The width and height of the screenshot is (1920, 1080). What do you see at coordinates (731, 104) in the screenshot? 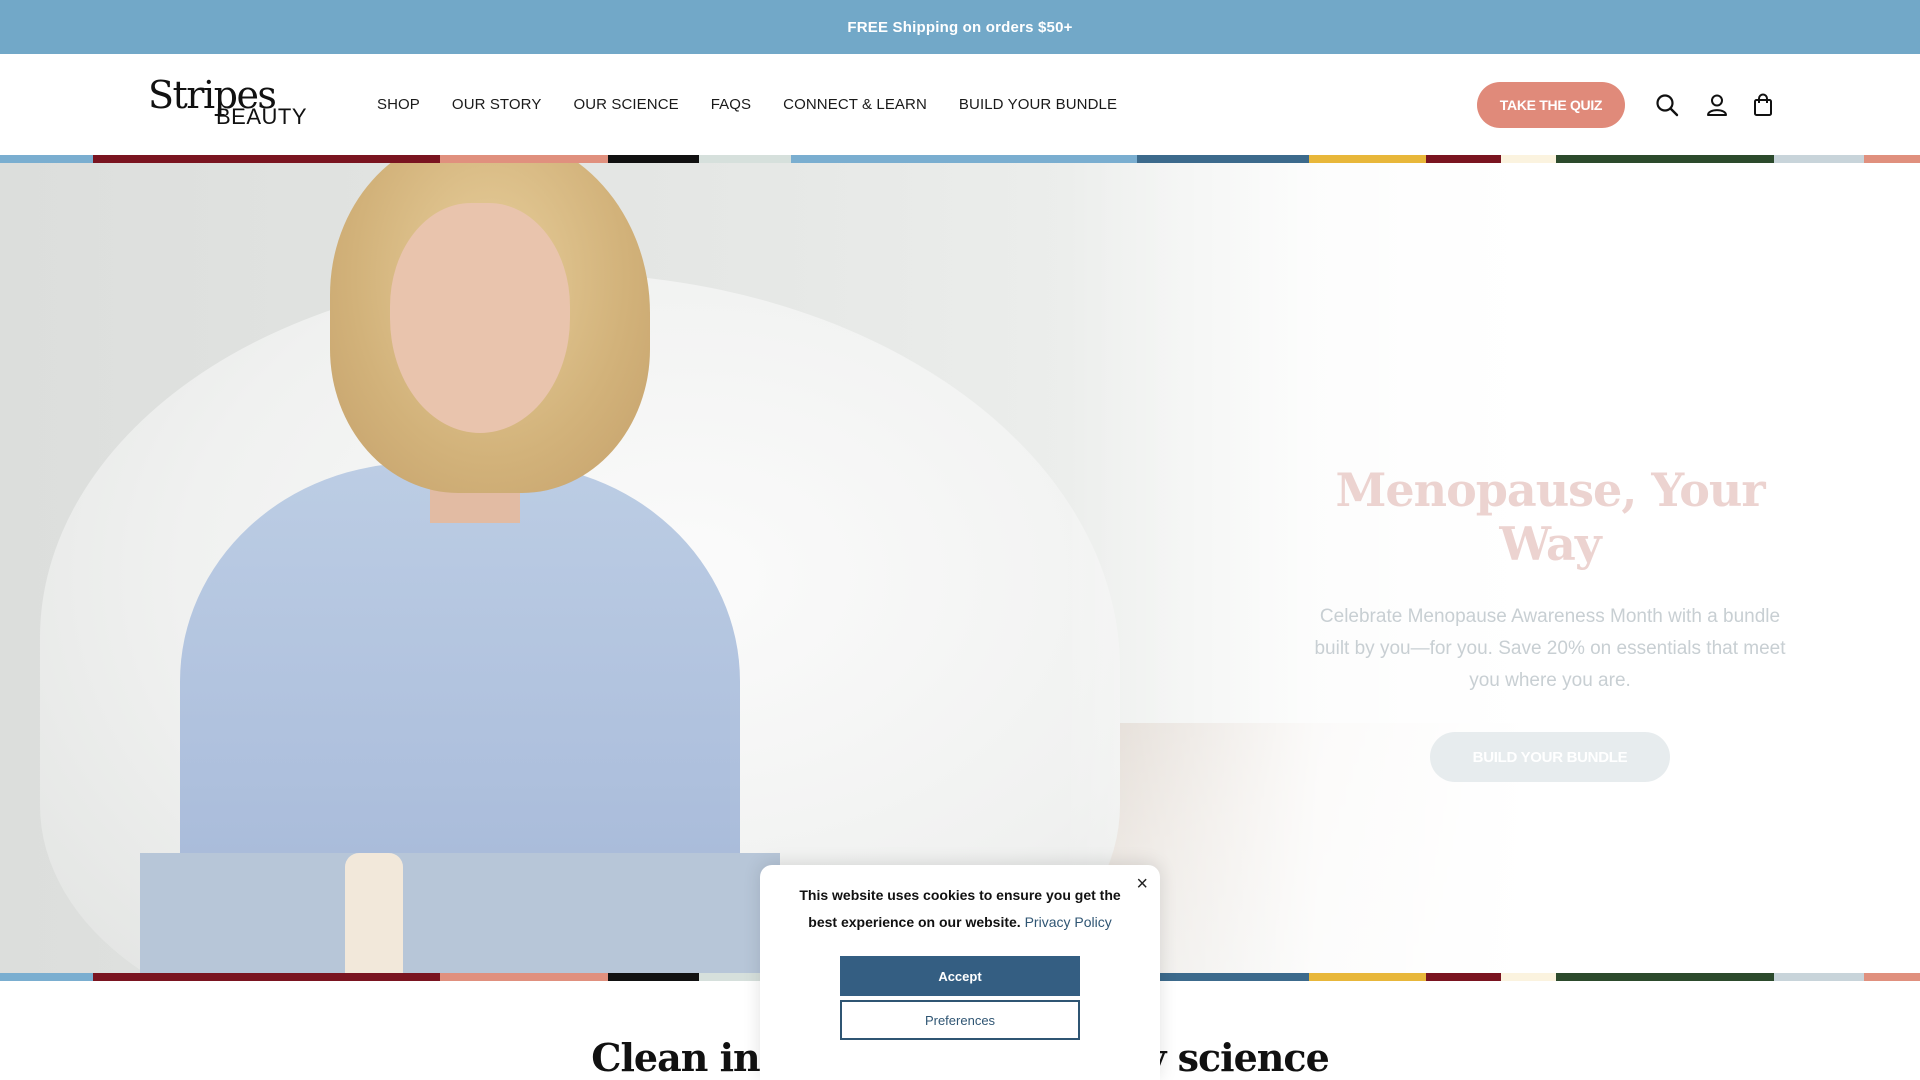
I see `nav-faqs: FAQS` at bounding box center [731, 104].